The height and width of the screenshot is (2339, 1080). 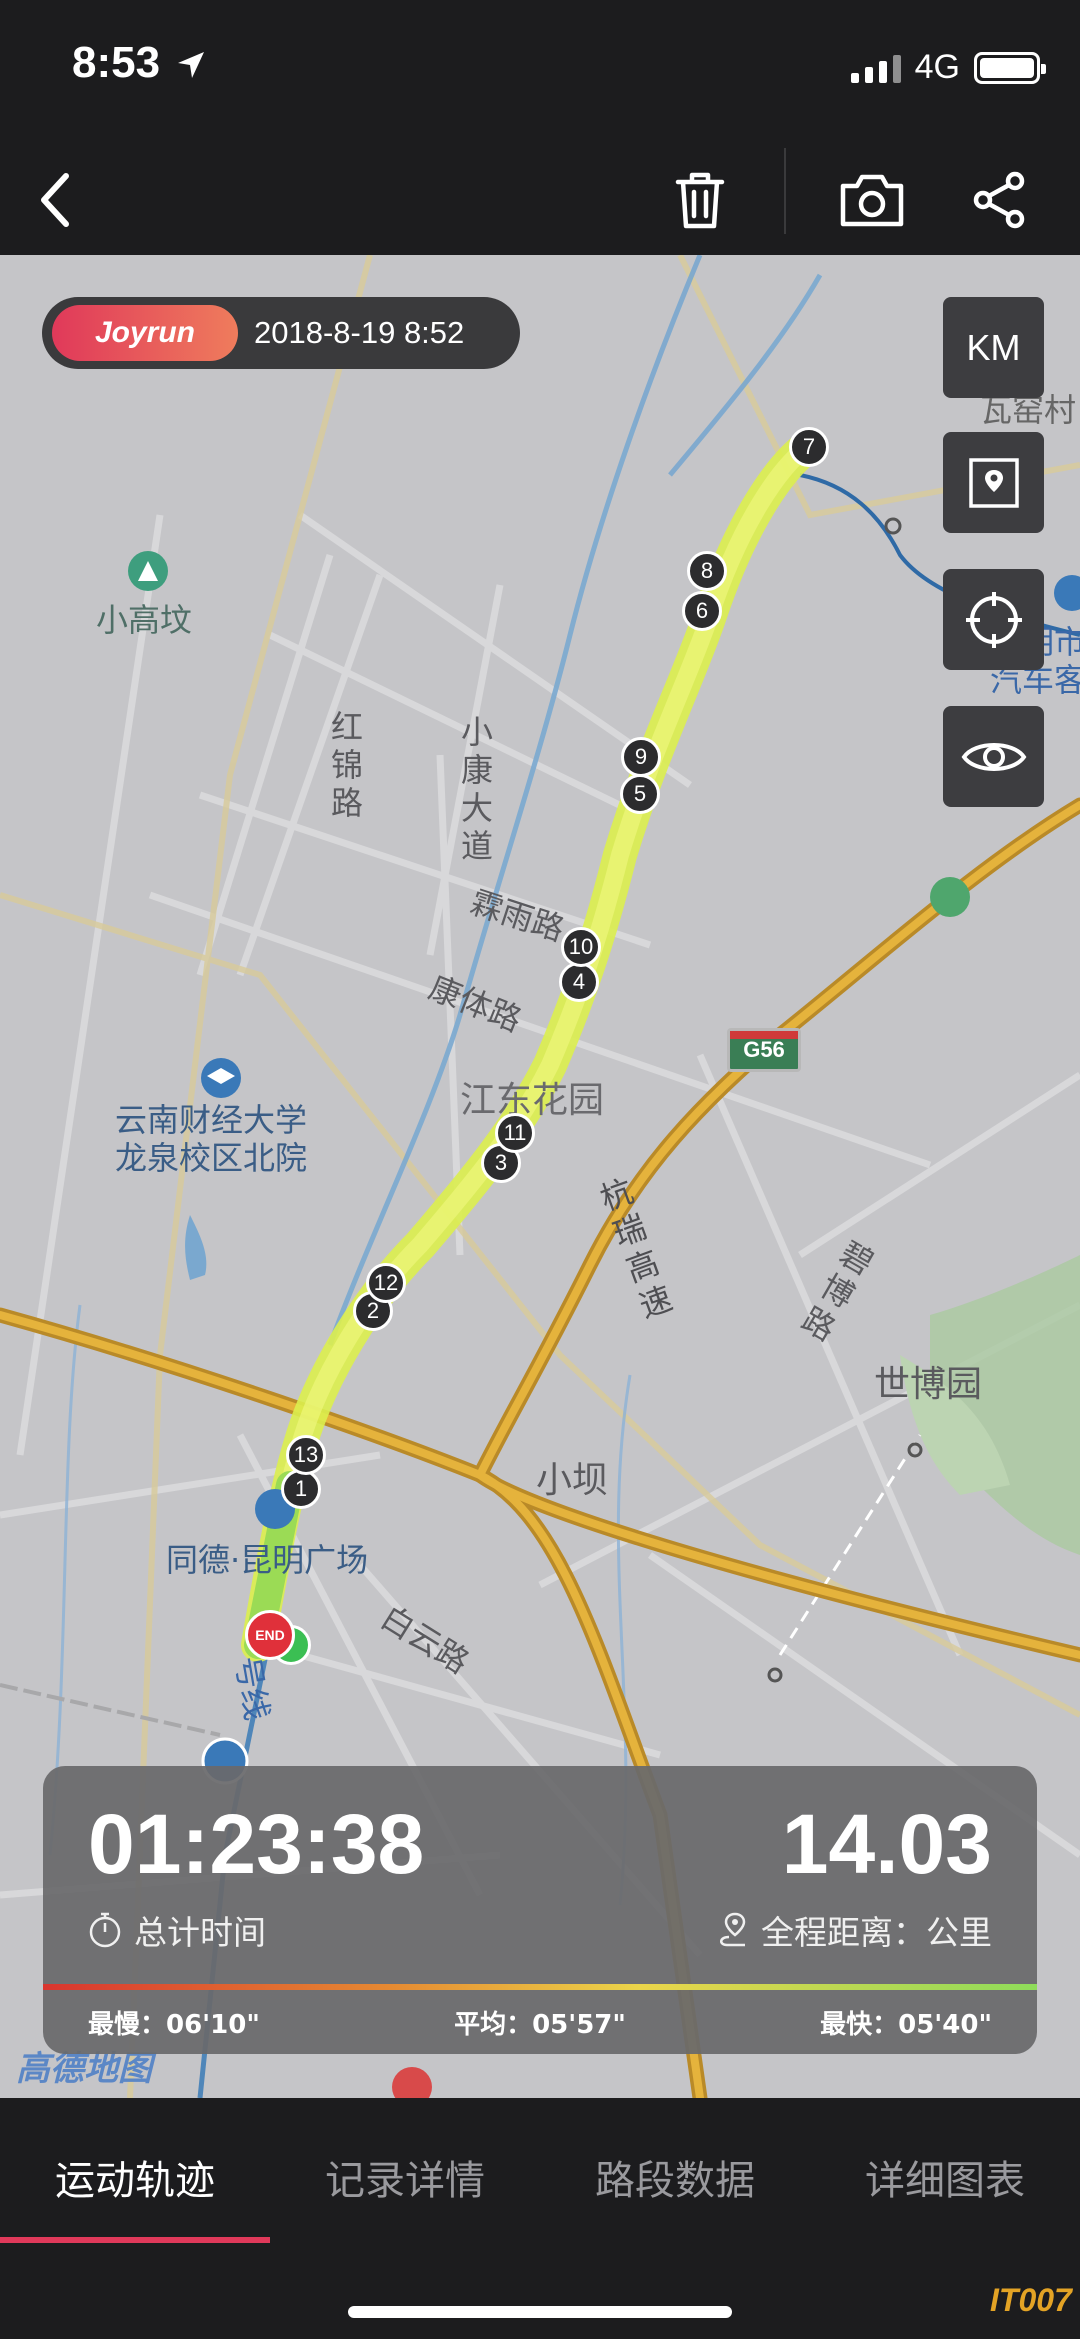 I want to click on bottom-tab-bar: 运动轨迹 记录详情 路段数据 详细图表 IT007, so click(x=540, y=2218).